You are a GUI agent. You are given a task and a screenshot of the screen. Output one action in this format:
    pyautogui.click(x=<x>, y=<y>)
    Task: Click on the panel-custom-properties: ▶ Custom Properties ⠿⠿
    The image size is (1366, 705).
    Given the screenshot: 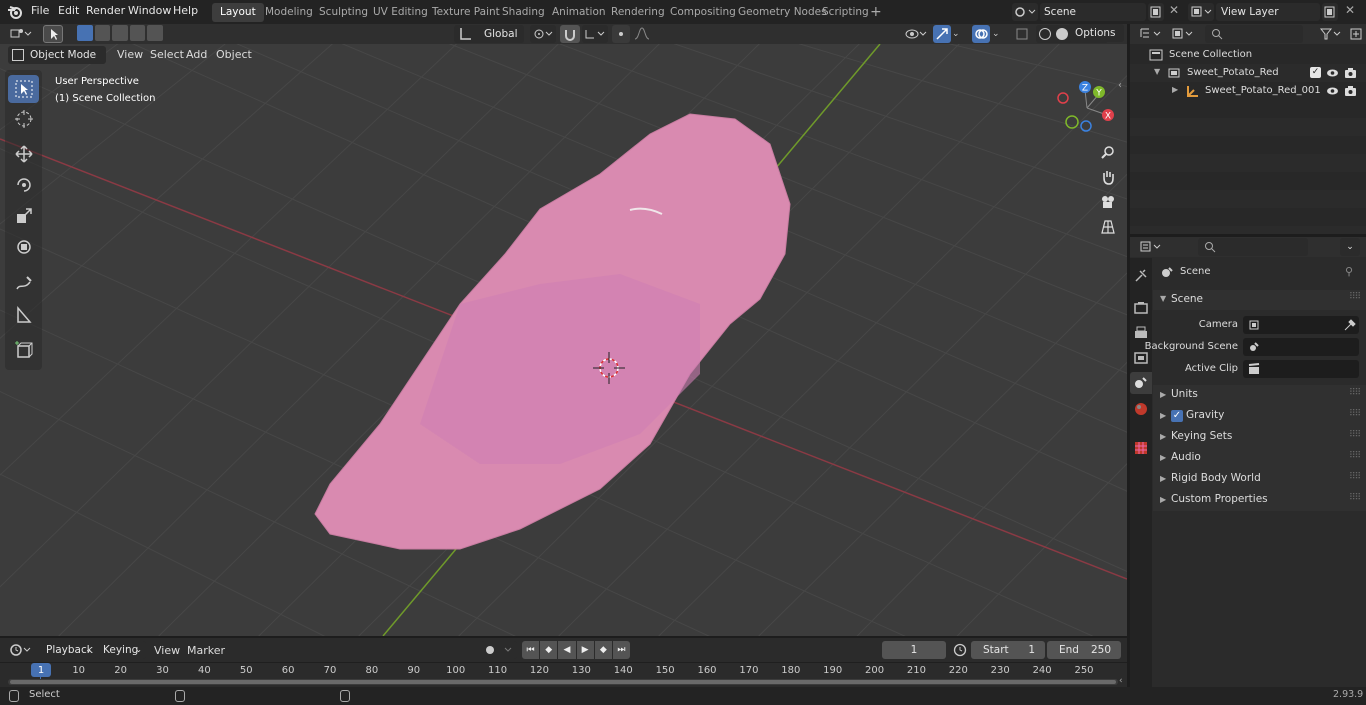 What is the action you would take?
    pyautogui.click(x=1259, y=500)
    